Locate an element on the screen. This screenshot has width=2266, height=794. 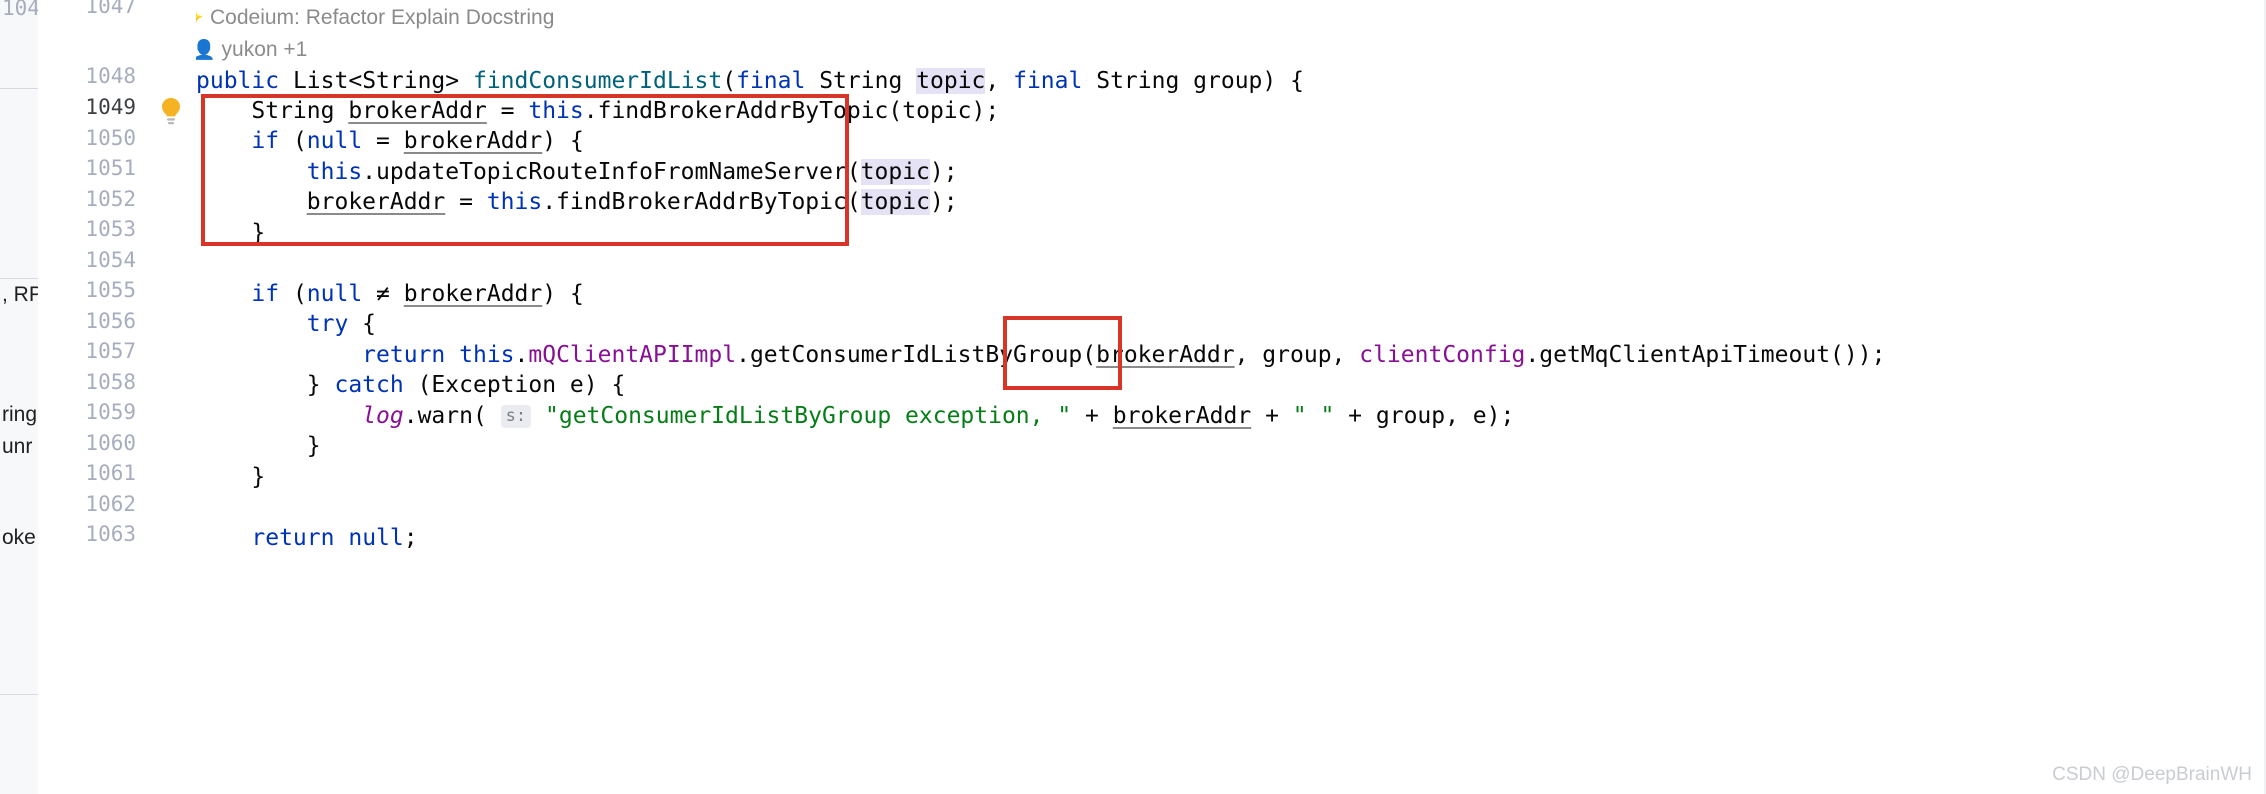
left-panel-fragment: oke is located at coordinates (19, 537).